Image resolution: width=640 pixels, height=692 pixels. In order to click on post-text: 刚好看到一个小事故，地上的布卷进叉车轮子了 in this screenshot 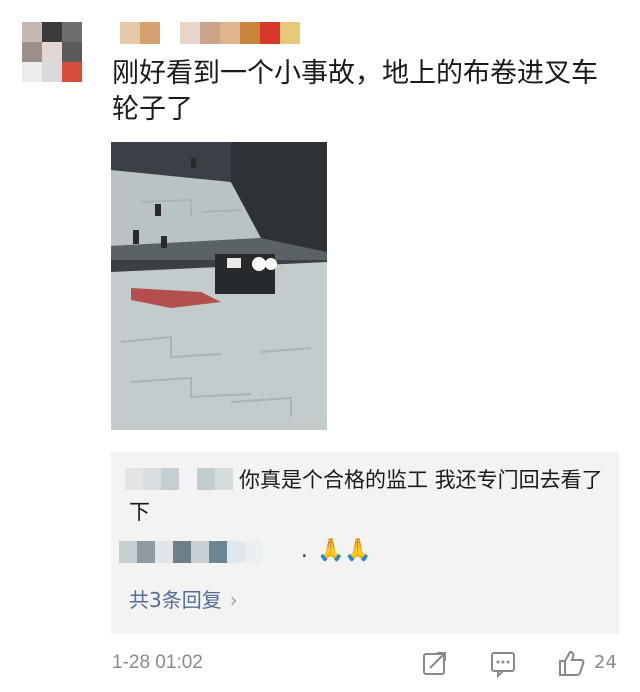, I will do `click(355, 91)`.